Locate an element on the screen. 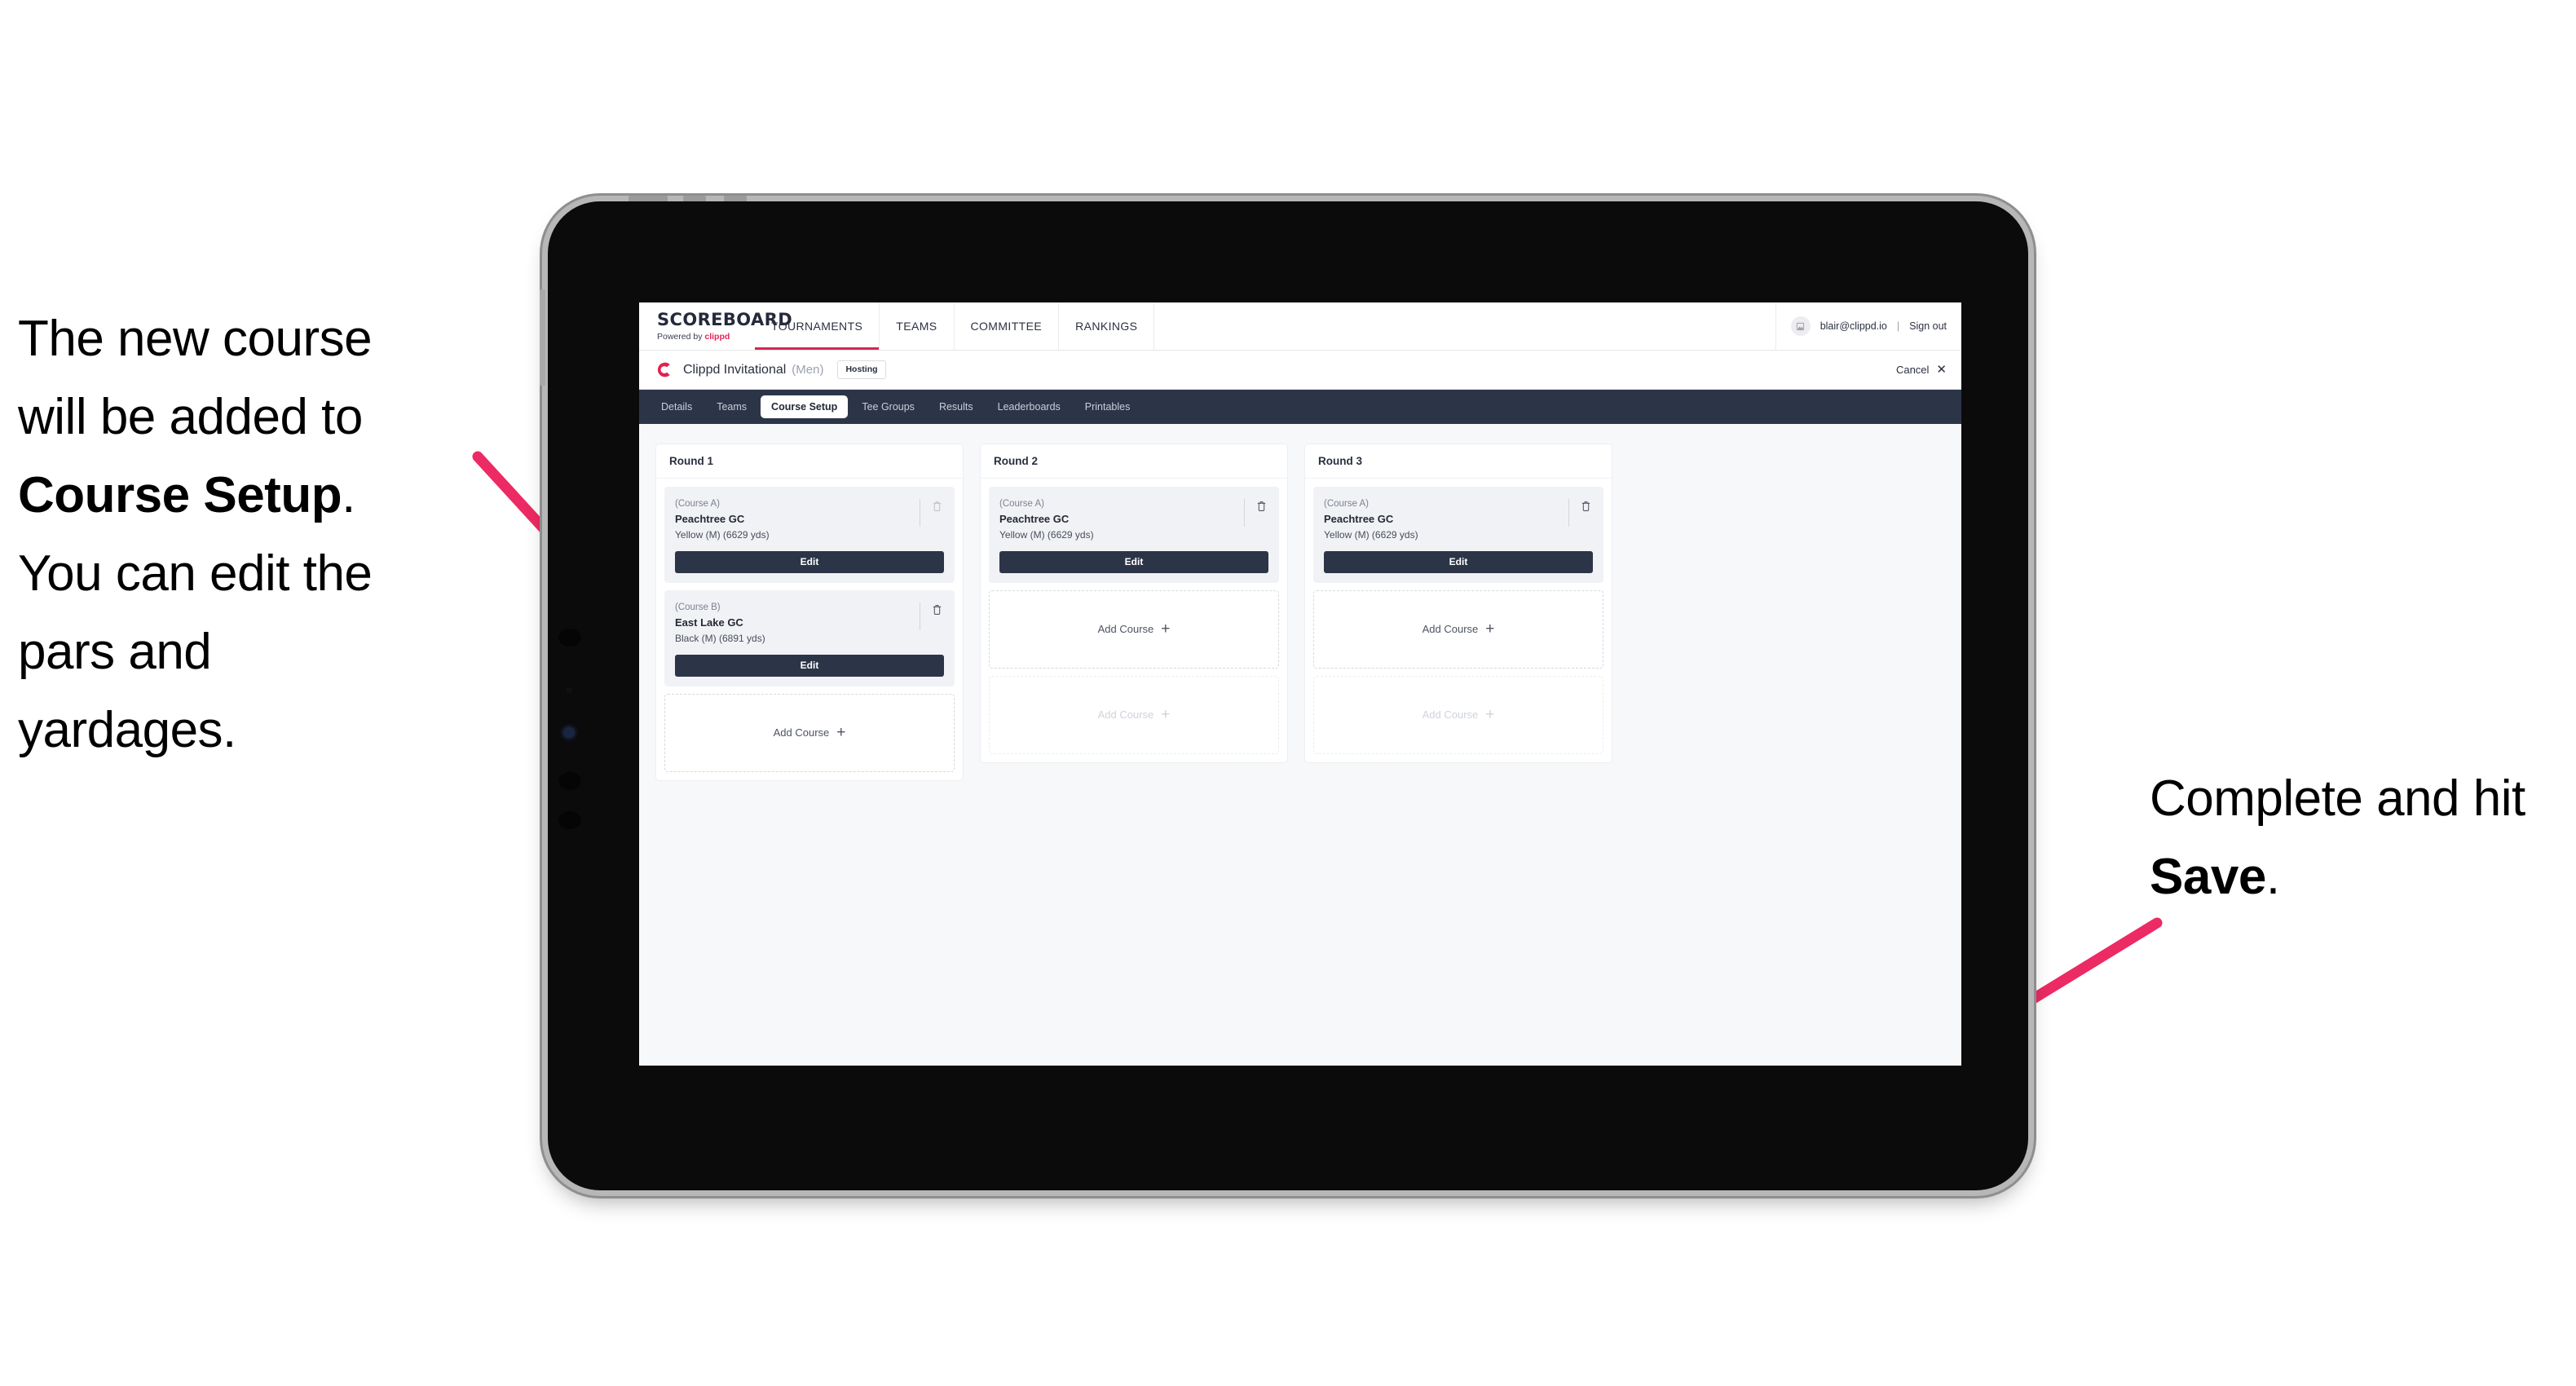 This screenshot has width=2576, height=1386. tab-details: Details is located at coordinates (677, 406).